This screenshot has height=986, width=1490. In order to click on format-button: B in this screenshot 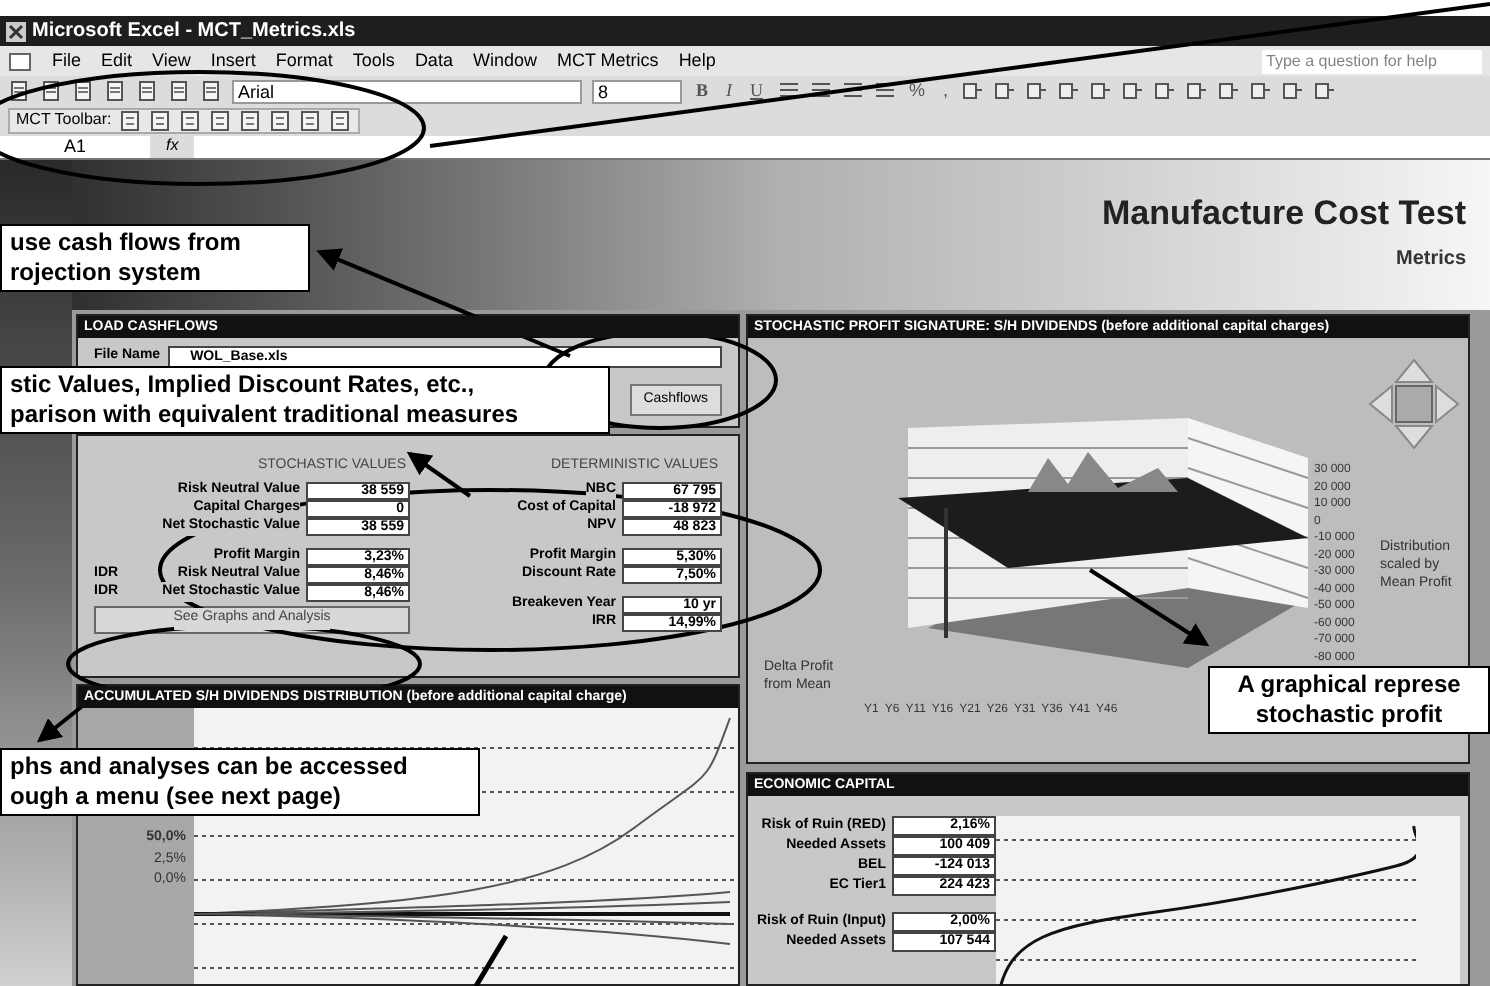, I will do `click(702, 91)`.